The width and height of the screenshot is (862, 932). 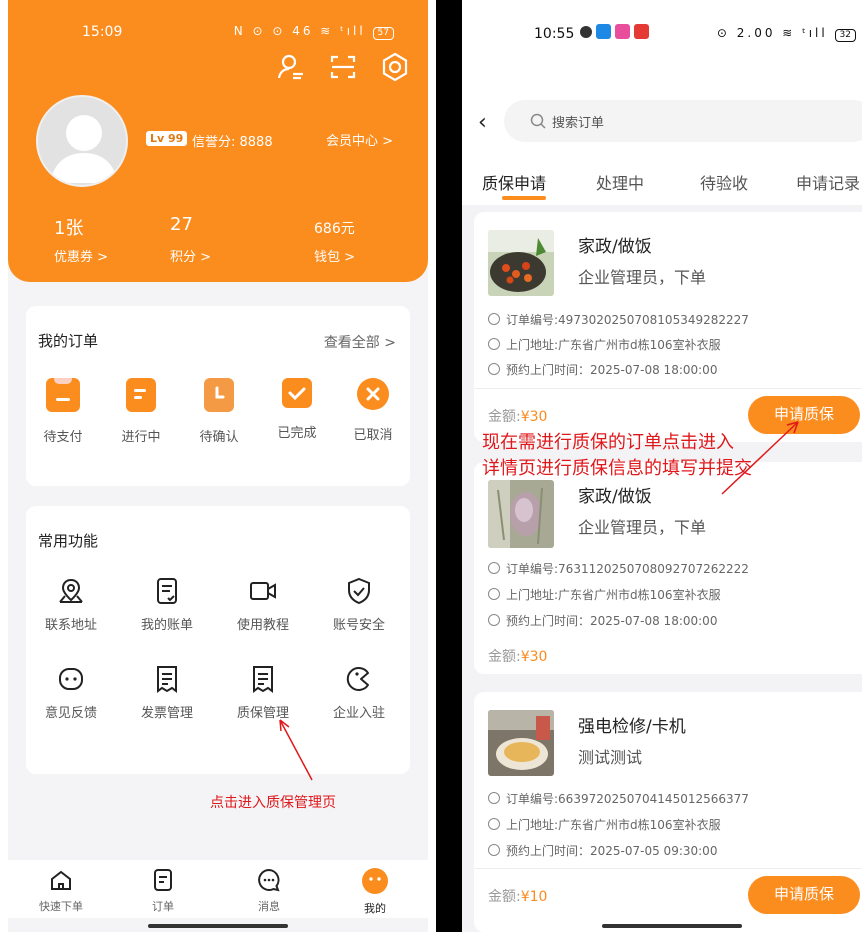 I want to click on order-appointment-time: 预约上门时间：2025-07-05 09:30:00, so click(x=602, y=850).